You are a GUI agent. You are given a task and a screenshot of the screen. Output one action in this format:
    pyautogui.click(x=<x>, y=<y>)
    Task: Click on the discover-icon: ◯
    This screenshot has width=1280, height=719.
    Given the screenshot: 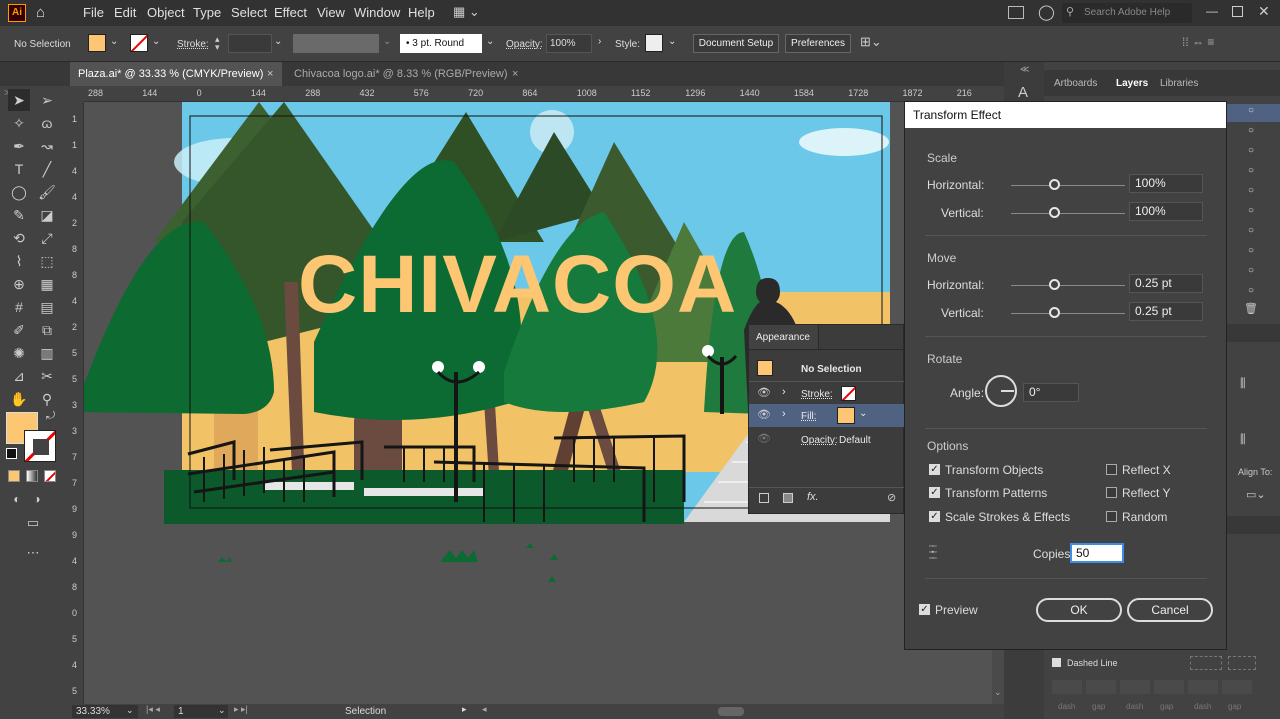 What is the action you would take?
    pyautogui.click(x=1046, y=12)
    